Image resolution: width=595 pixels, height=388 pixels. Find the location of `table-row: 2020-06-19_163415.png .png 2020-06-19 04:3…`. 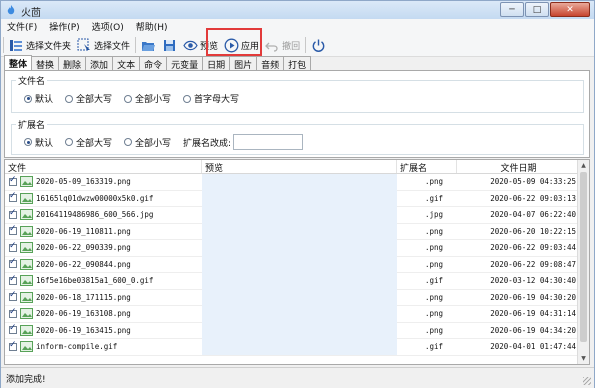

table-row: 2020-06-19_163415.png .png 2020-06-19 04:3… is located at coordinates (291, 330).